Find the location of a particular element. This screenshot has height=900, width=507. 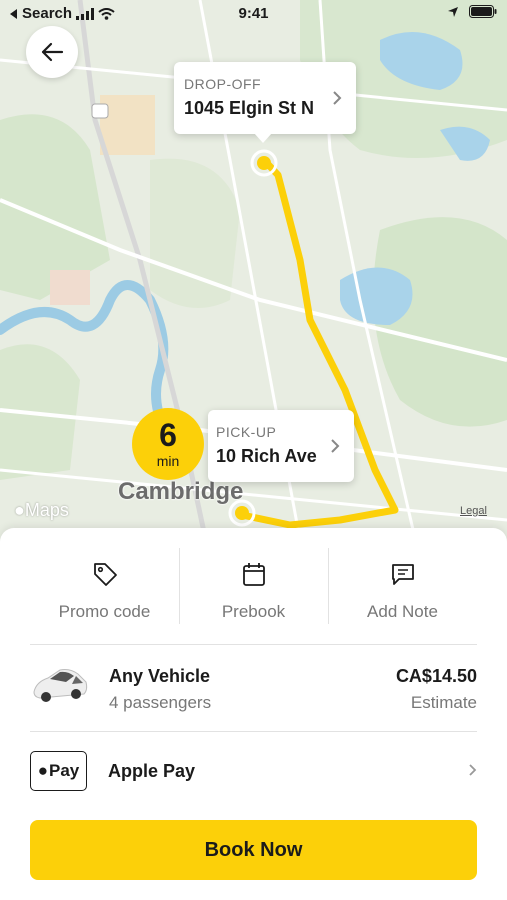

calendar-icon is located at coordinates (253, 574).